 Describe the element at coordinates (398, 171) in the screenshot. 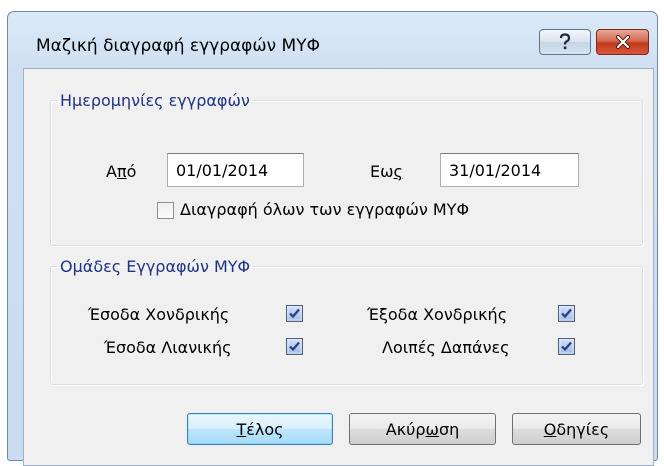

I see `to-label-mnemonic: ς` at that location.